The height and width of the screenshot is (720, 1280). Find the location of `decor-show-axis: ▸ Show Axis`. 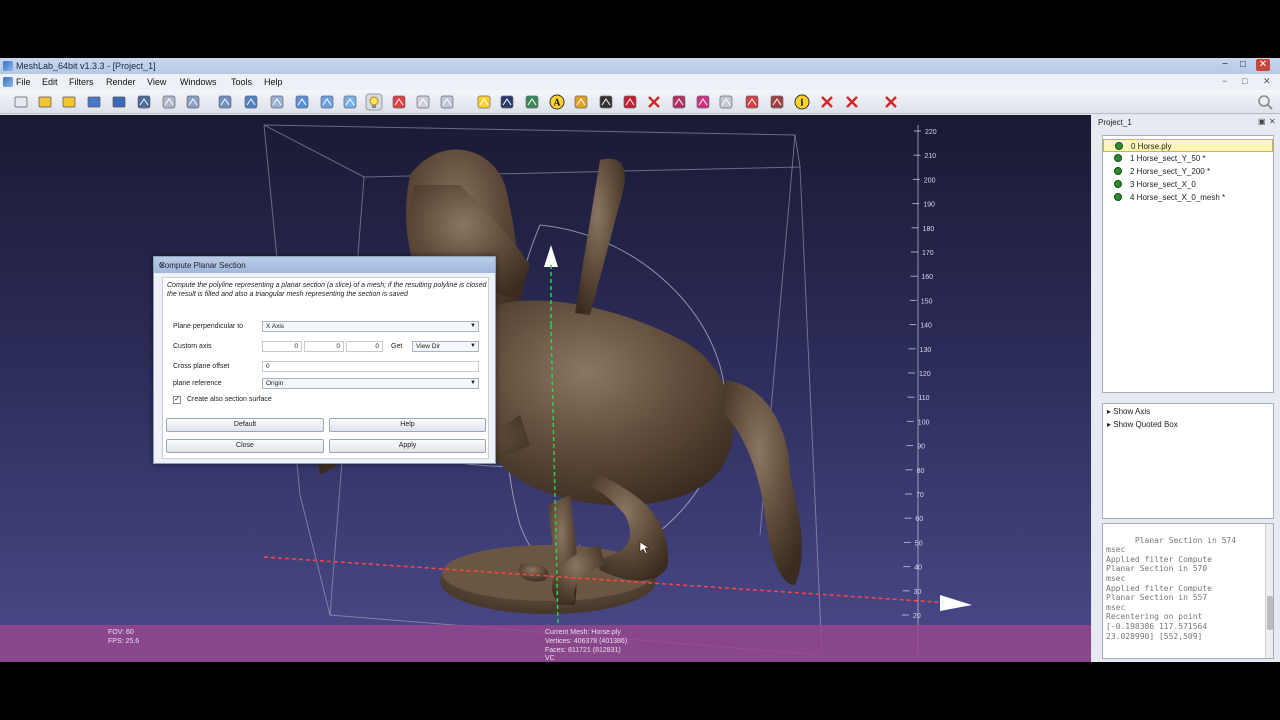

decor-show-axis: ▸ Show Axis is located at coordinates (1128, 411).